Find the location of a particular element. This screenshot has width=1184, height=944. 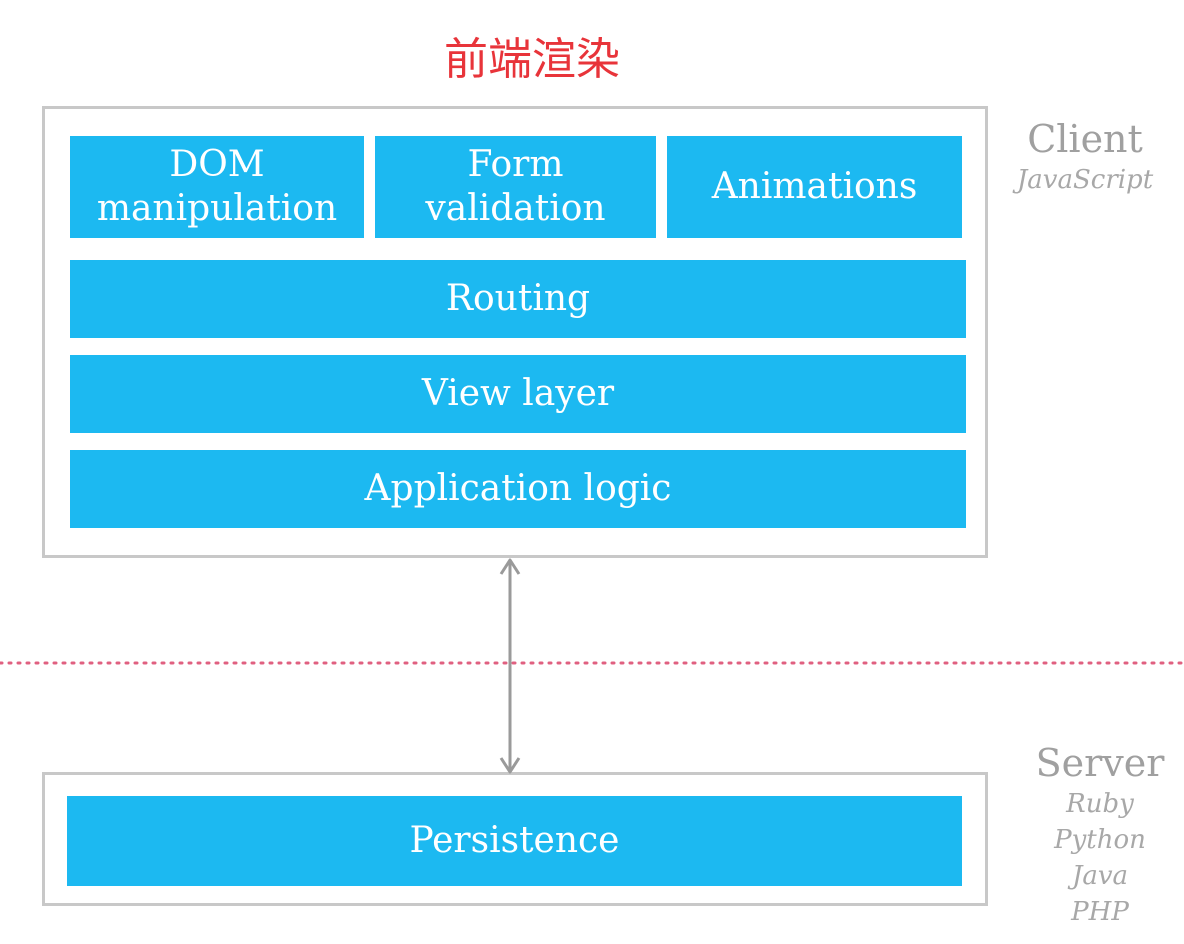

bidirectional-arrow-icon is located at coordinates (510, 666).